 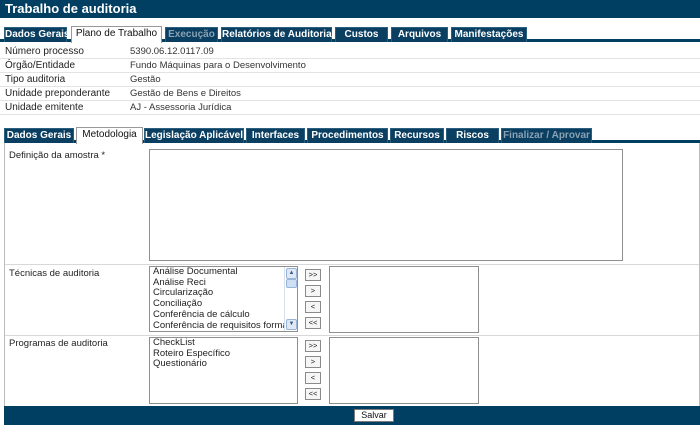 What do you see at coordinates (40, 65) in the screenshot?
I see `info-label: Órgão/Entidade` at bounding box center [40, 65].